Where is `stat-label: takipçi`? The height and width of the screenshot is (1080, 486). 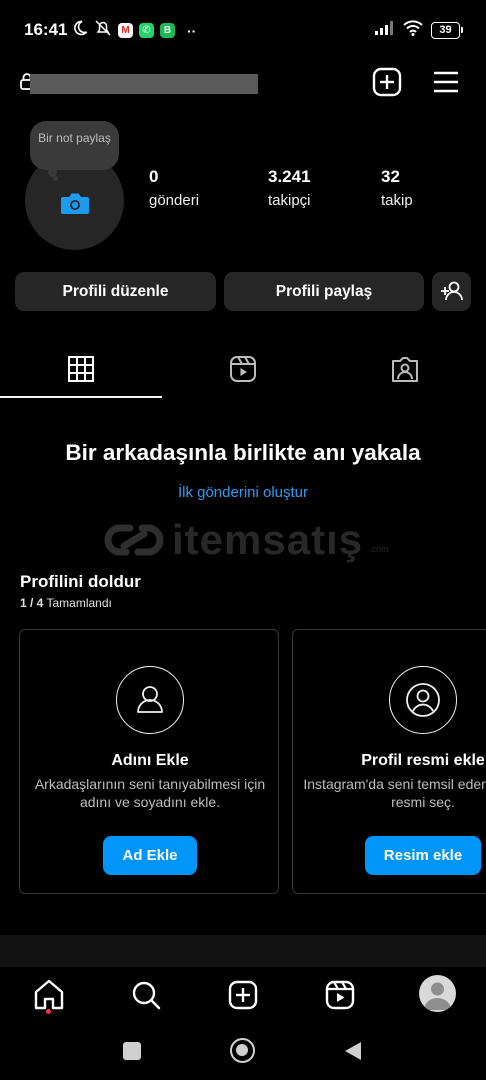 stat-label: takipçi is located at coordinates (289, 200).